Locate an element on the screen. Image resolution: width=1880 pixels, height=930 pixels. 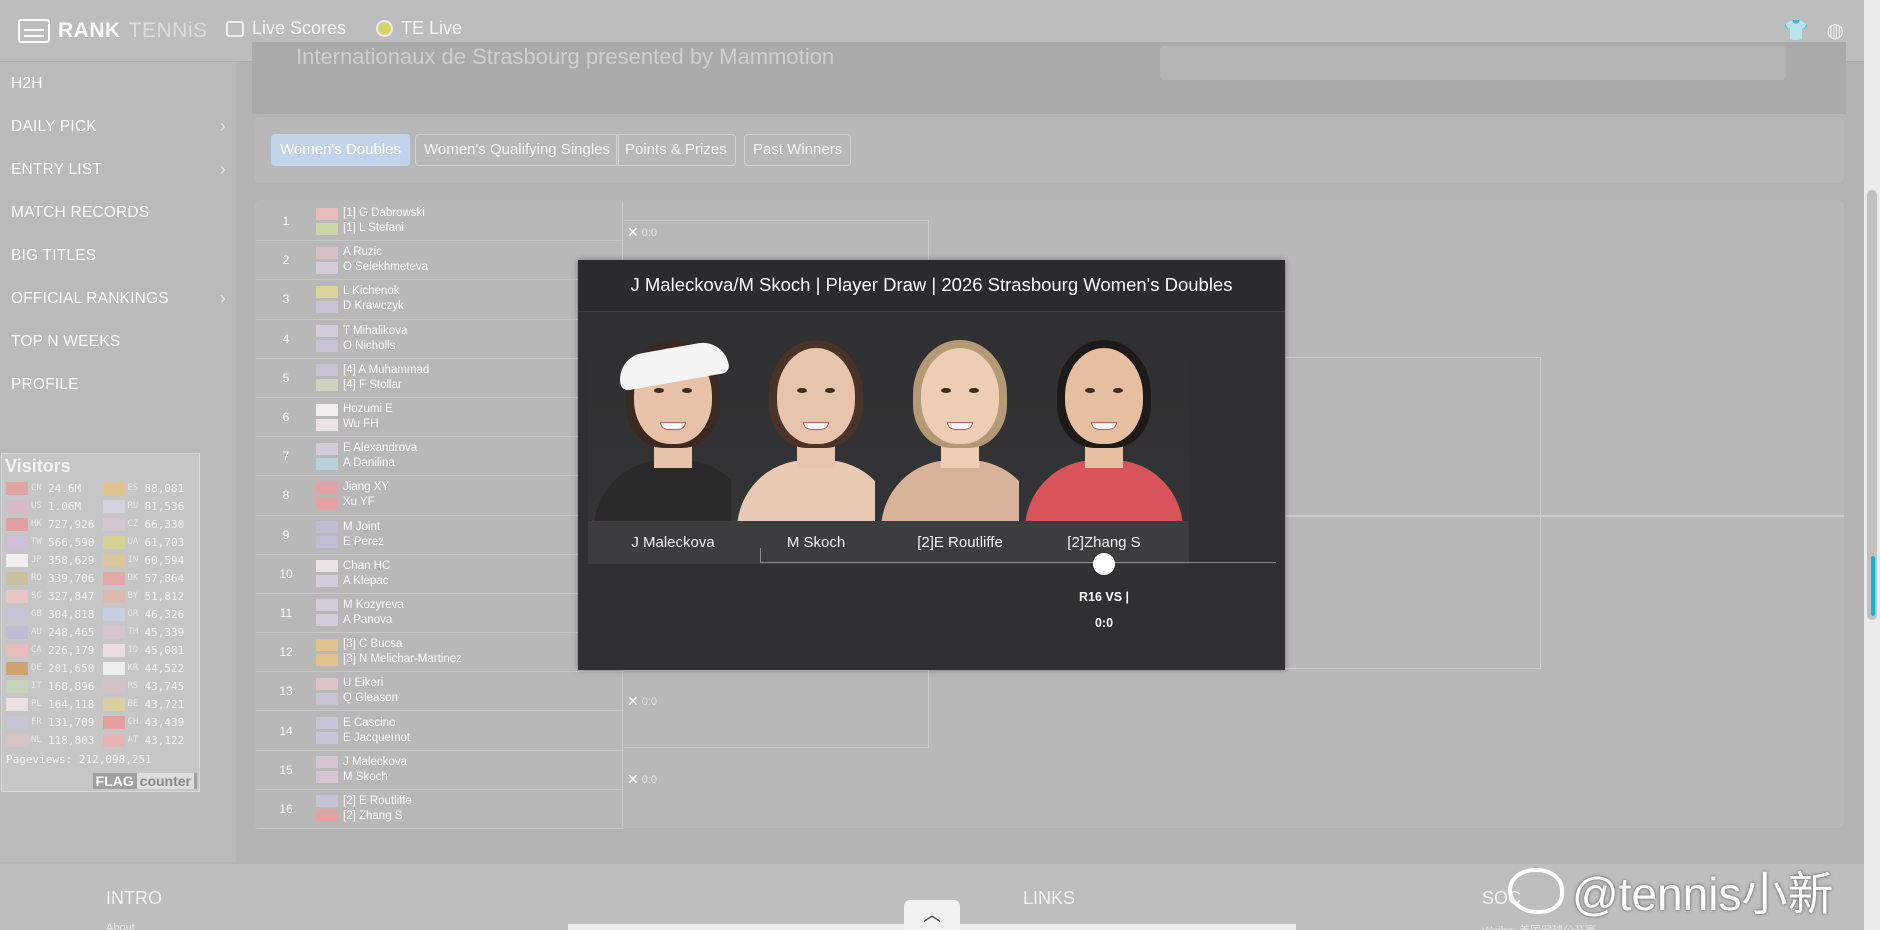
tab-past-winners: Past Winners is located at coordinates (798, 150).